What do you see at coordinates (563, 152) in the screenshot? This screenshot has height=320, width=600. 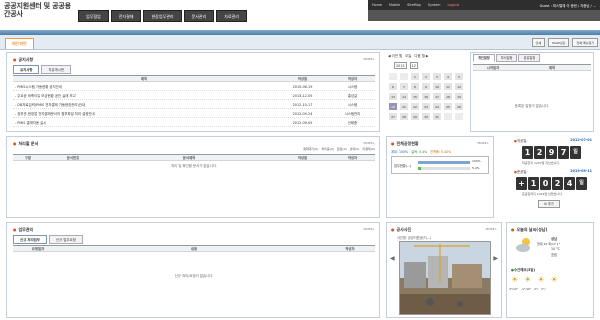 I see `elapsed-digit: 7` at bounding box center [563, 152].